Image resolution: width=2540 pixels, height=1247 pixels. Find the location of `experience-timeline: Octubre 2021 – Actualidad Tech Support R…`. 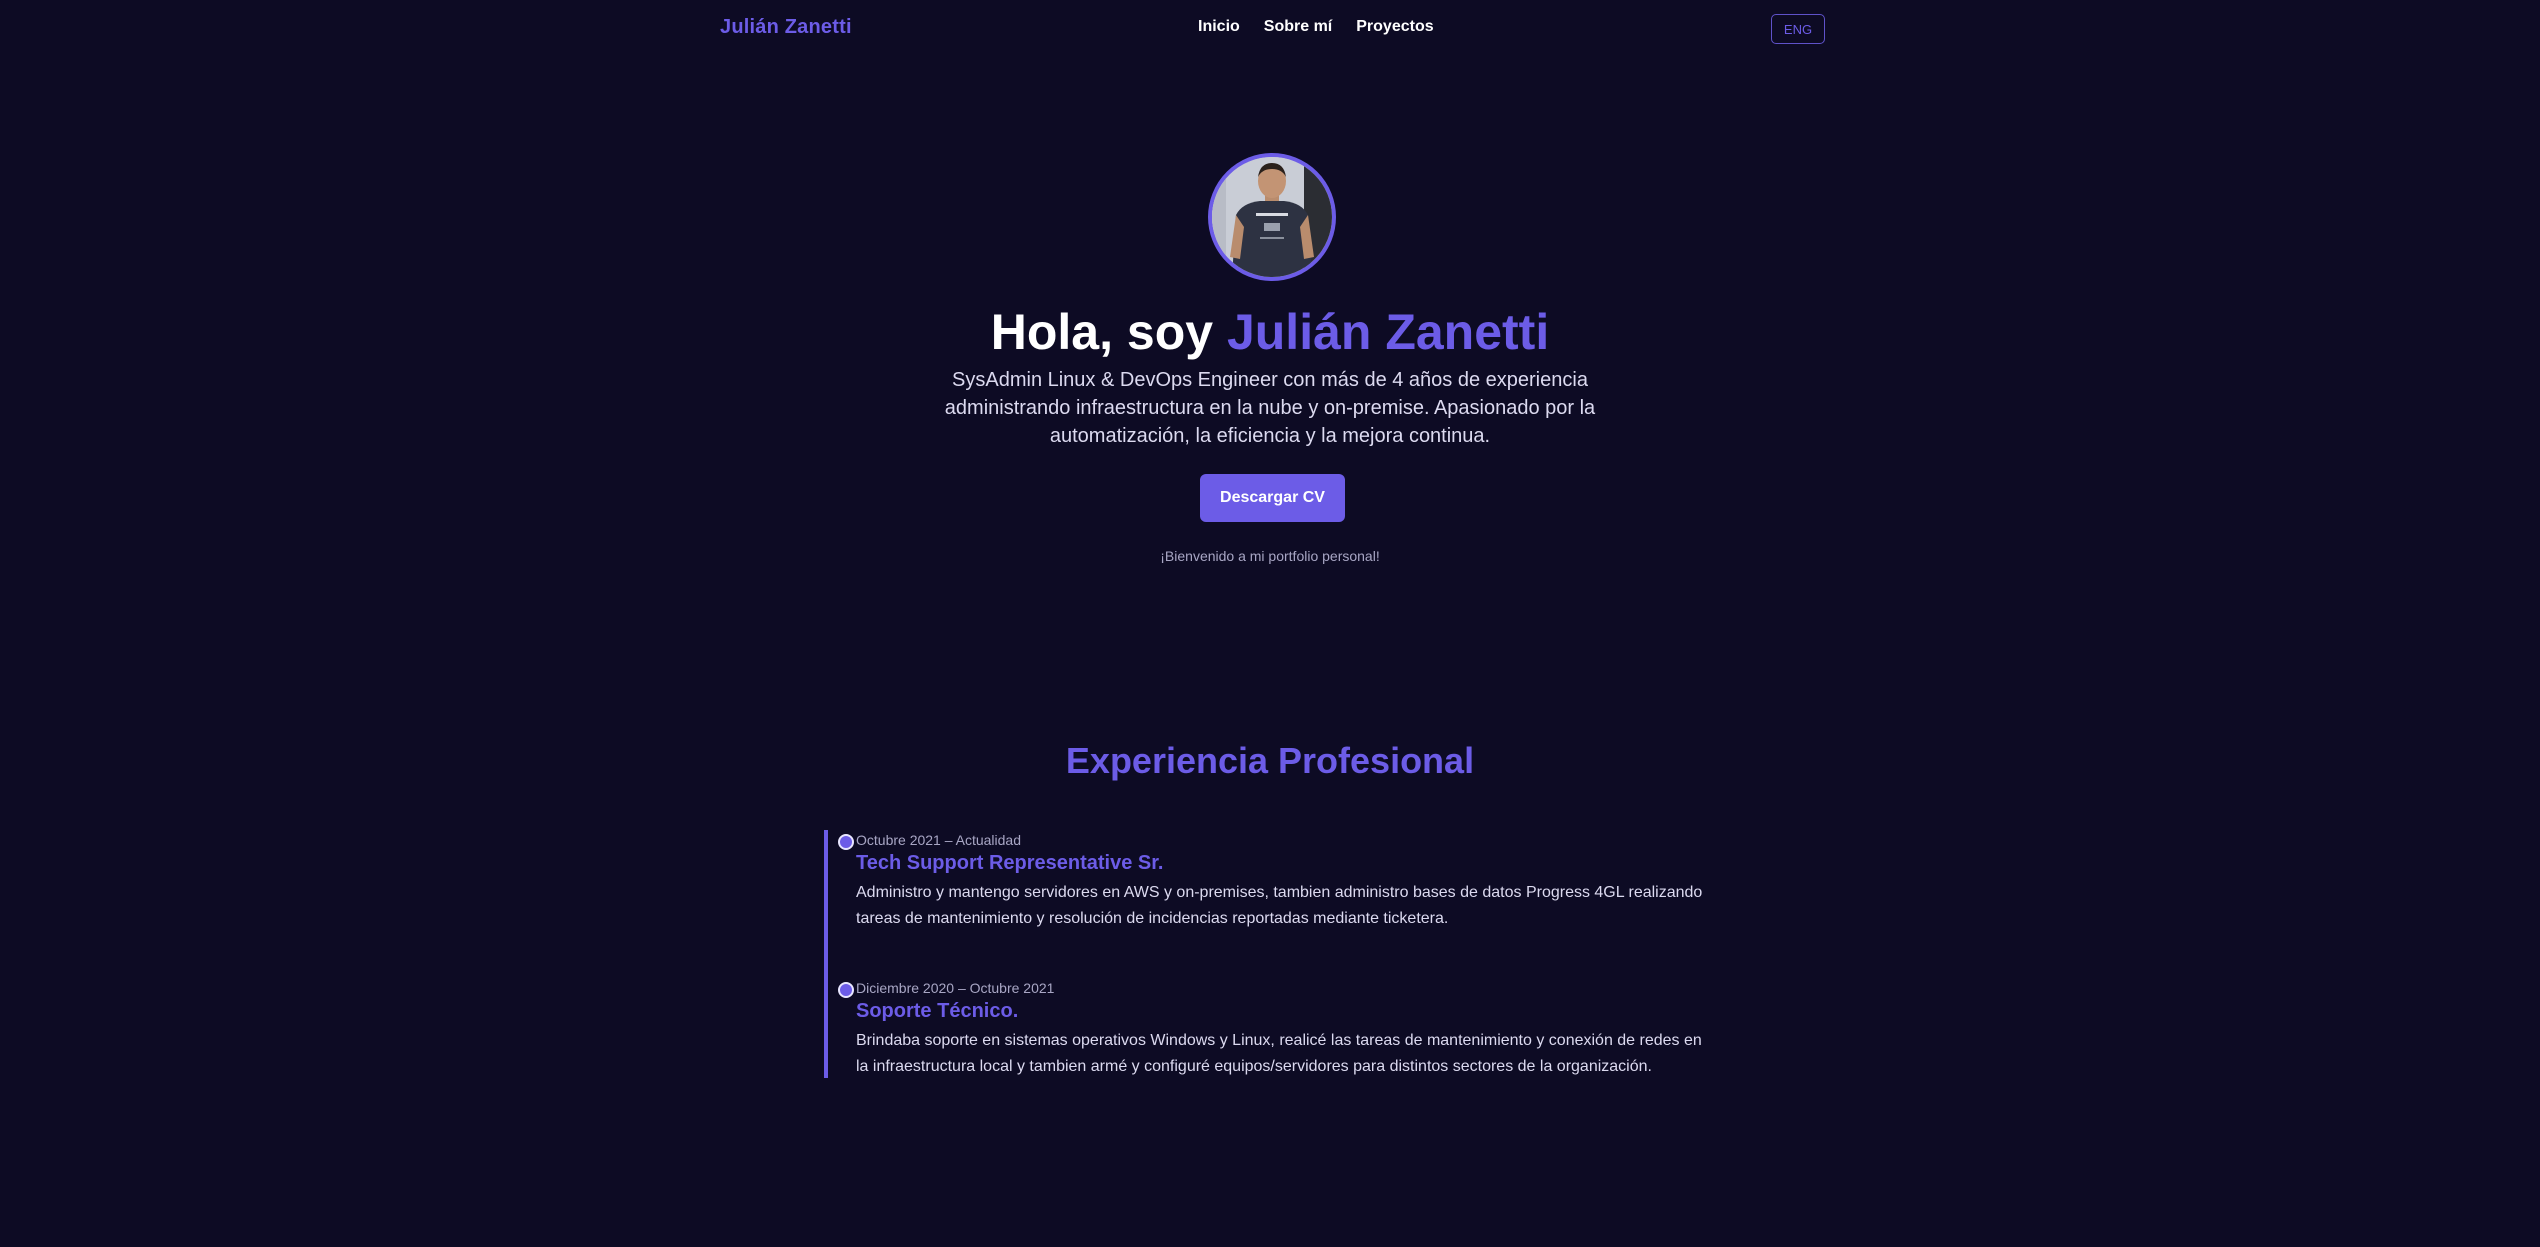

experience-timeline: Octubre 2021 – Actualidad Tech Support R… is located at coordinates (1274, 954).